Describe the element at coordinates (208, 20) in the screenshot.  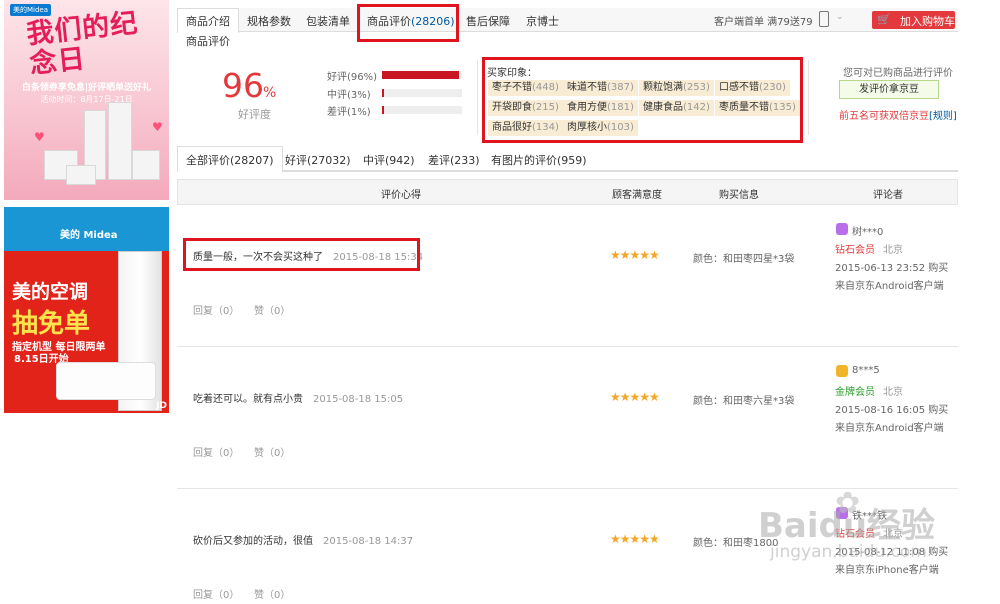
I see `tab-intro: 商品介绍` at that location.